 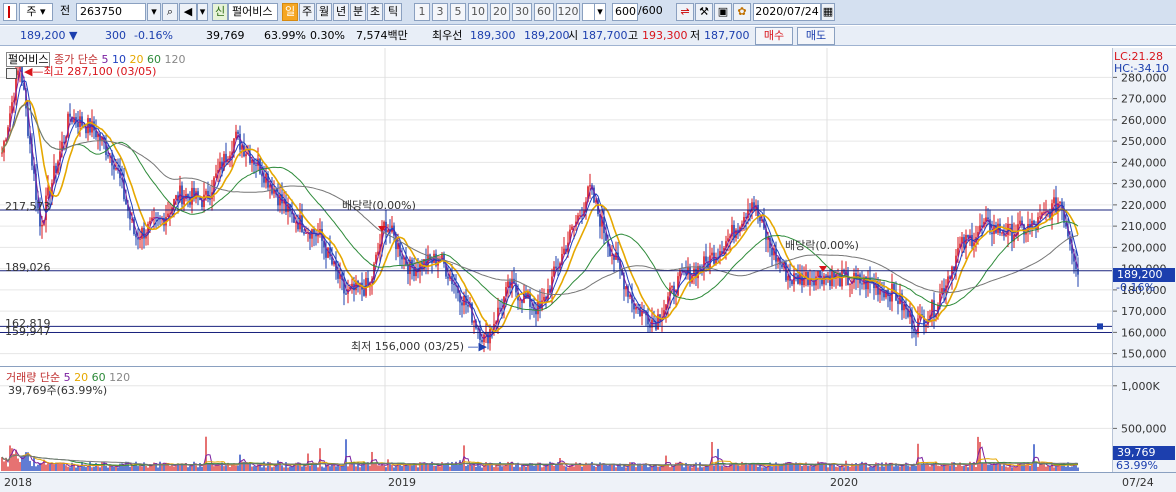 What do you see at coordinates (544, 12) in the screenshot?
I see `interval-60: 60` at bounding box center [544, 12].